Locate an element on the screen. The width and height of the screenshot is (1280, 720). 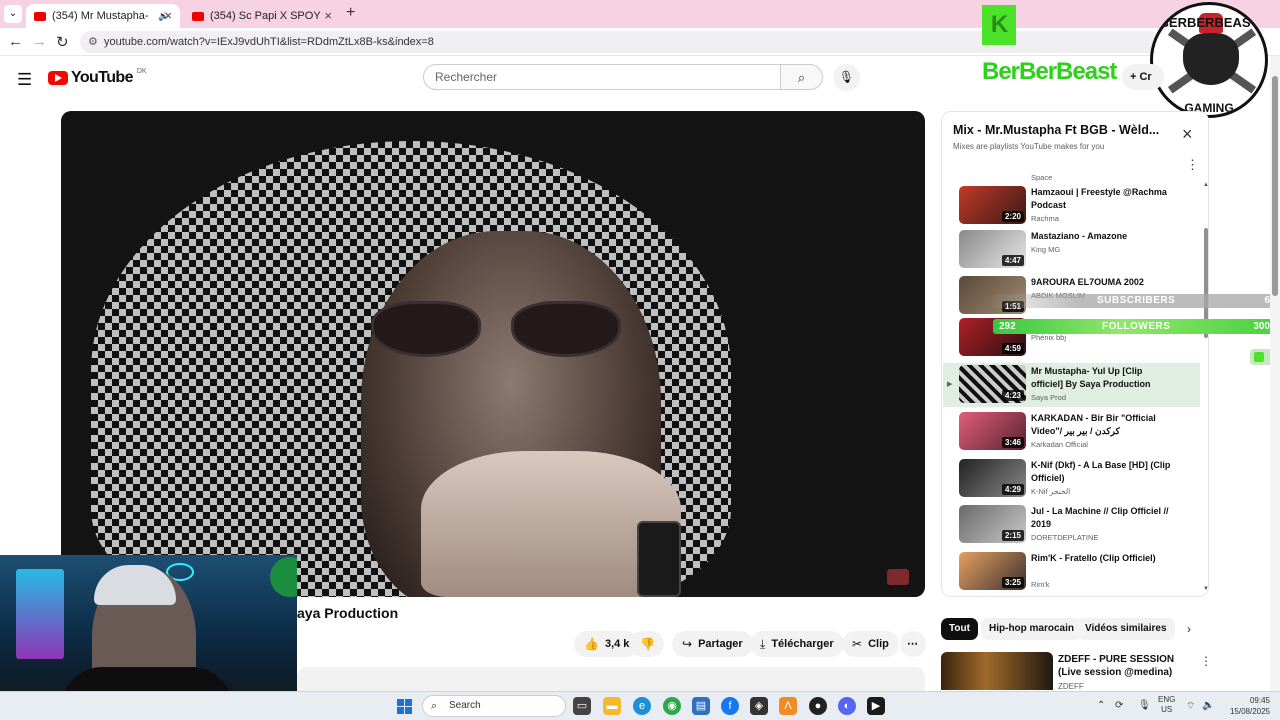
playlist-item-thumbnail: 3:25 is located at coordinates (992, 571).